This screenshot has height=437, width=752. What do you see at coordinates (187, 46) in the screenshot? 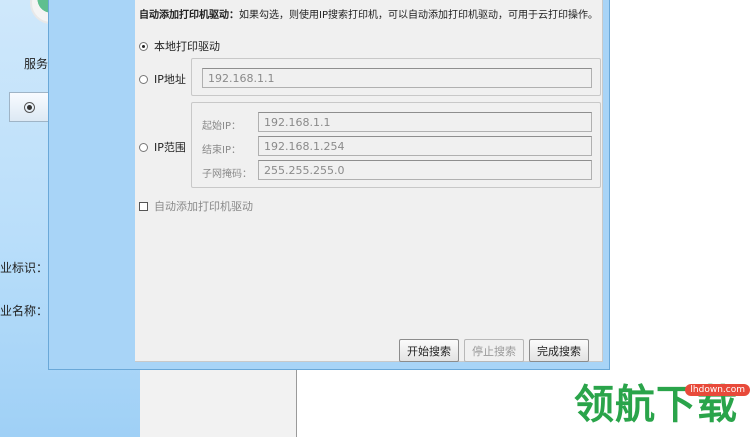
I see `radio-local-label: 本地打印驱动` at bounding box center [187, 46].